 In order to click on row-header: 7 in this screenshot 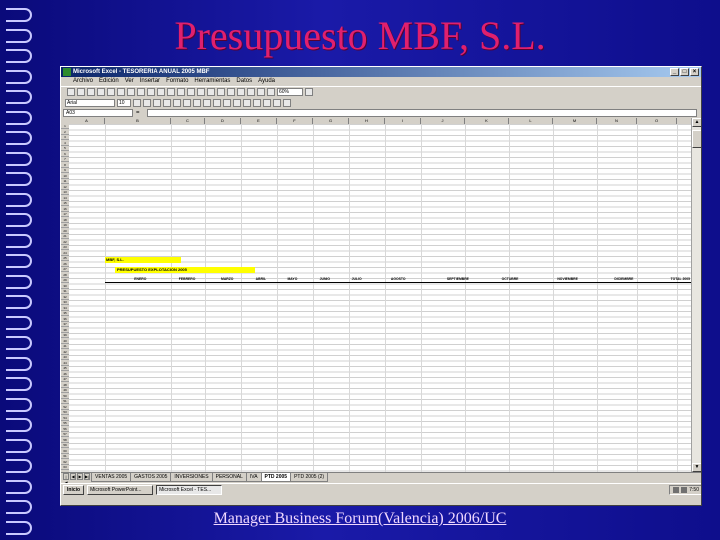, I will do `click(65, 159)`.